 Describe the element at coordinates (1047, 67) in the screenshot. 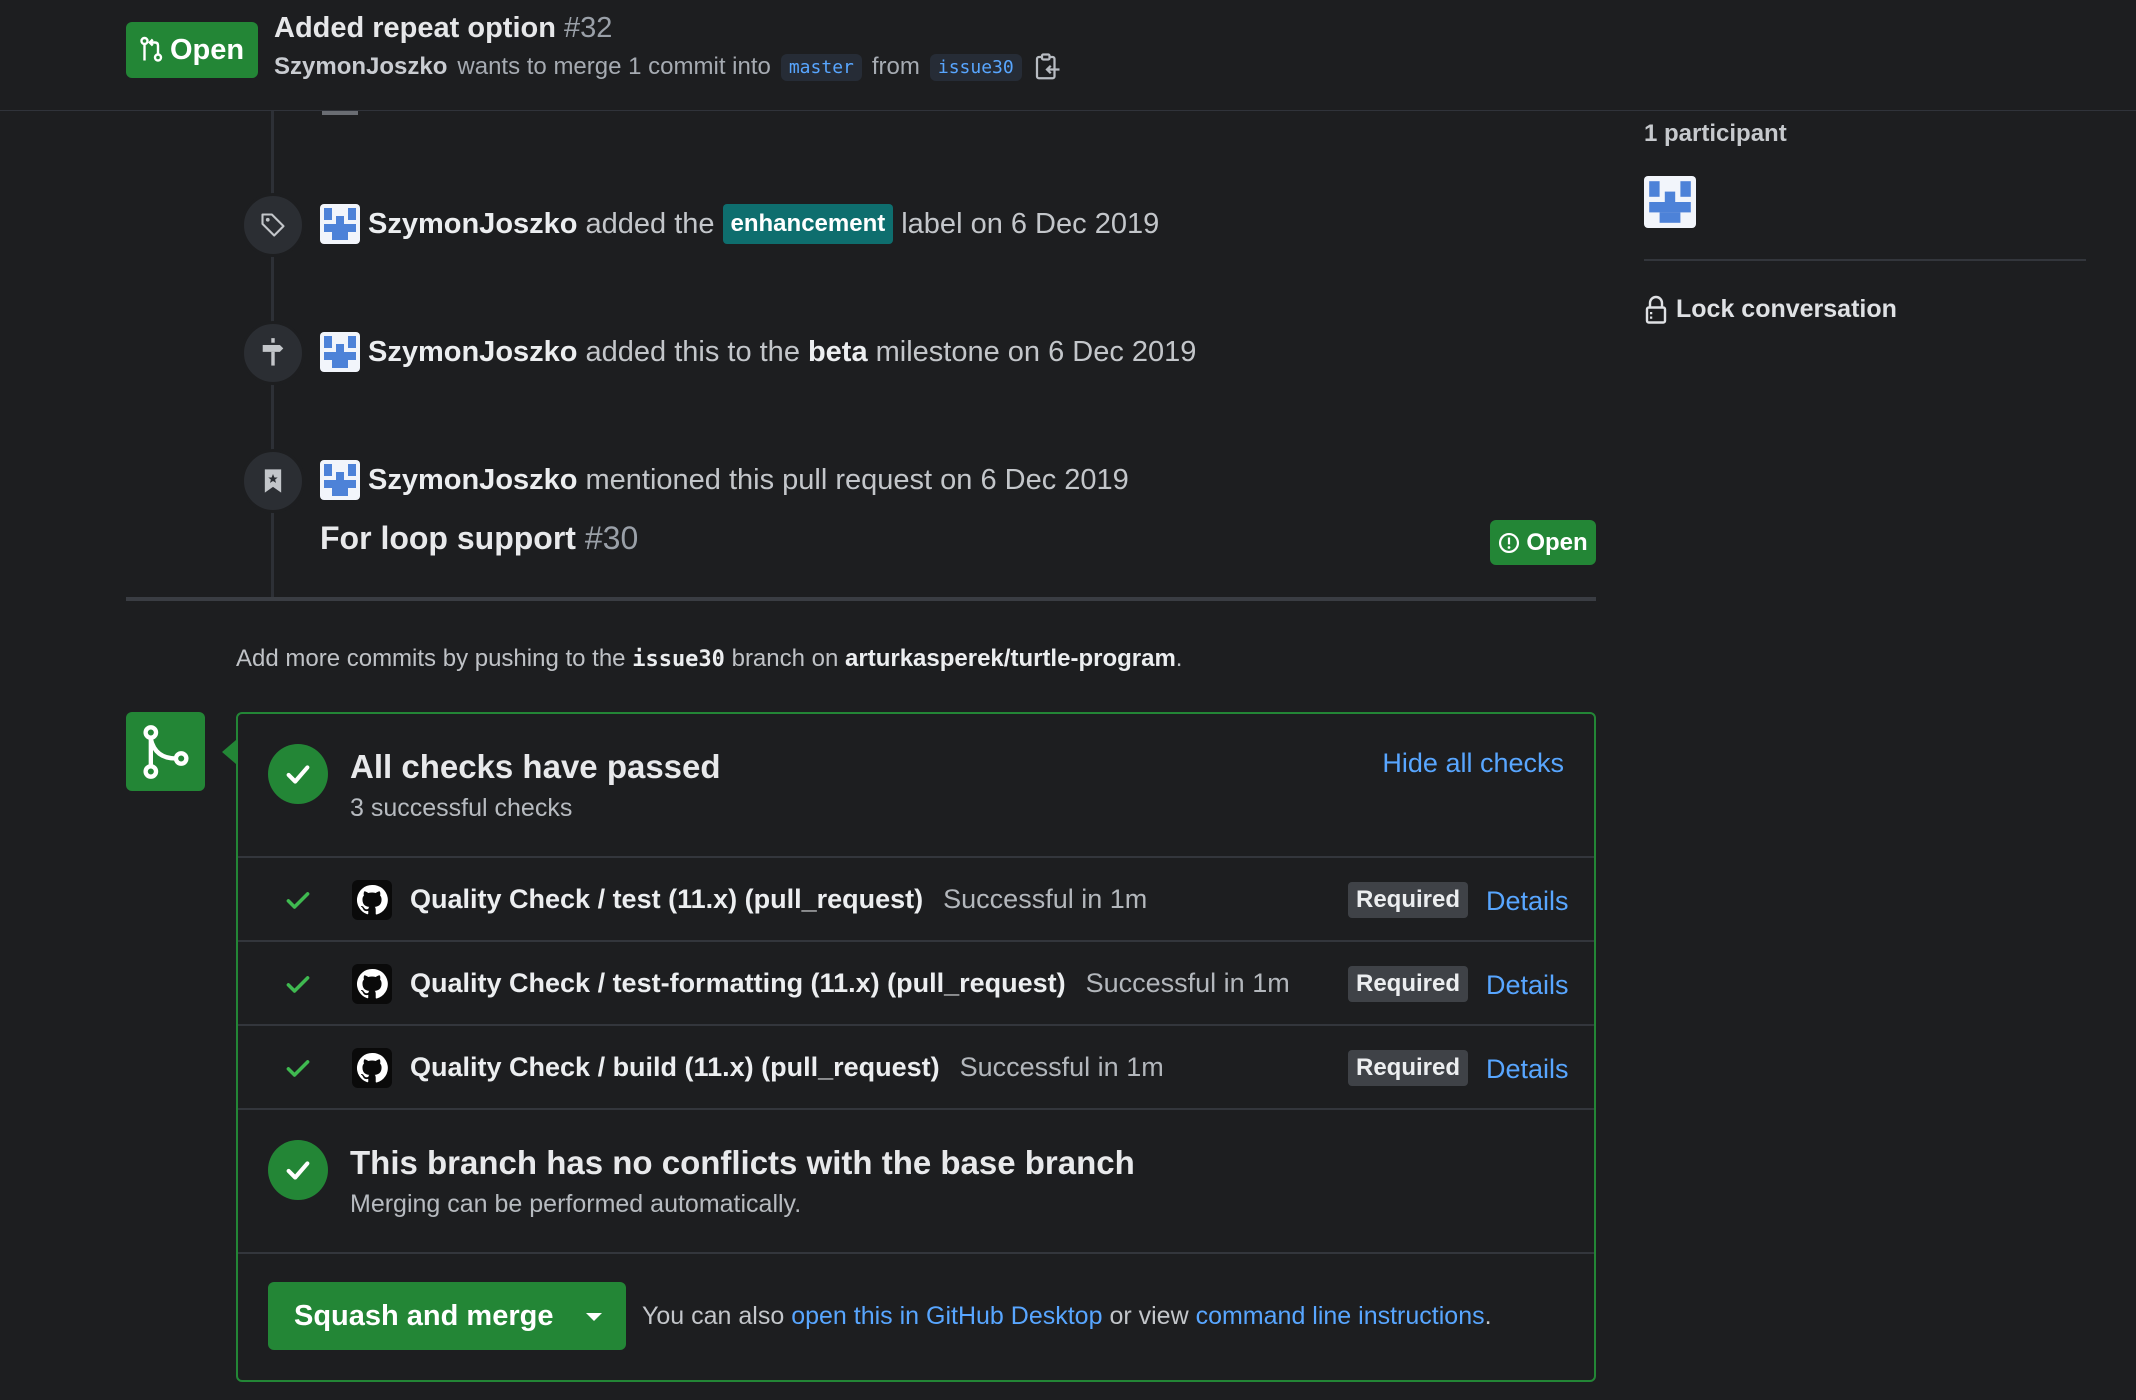

I see `copy-clipboard-icon` at that location.